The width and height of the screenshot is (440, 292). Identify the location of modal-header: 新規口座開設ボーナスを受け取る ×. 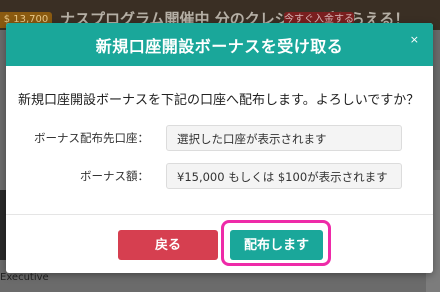
(219, 44).